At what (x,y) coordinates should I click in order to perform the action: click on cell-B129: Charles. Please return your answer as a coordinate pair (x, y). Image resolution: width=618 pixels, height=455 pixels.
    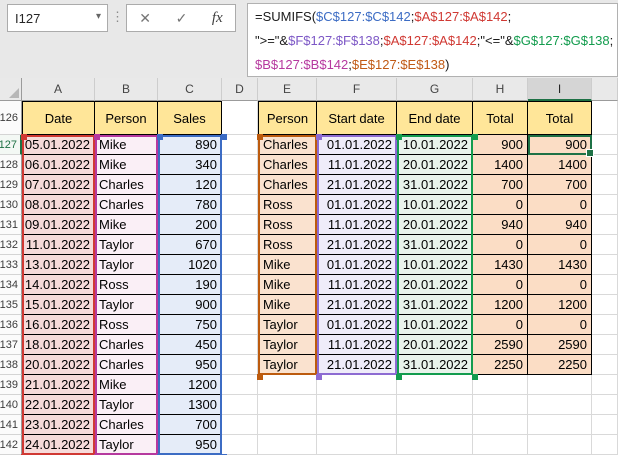
    Looking at the image, I should click on (126, 185).